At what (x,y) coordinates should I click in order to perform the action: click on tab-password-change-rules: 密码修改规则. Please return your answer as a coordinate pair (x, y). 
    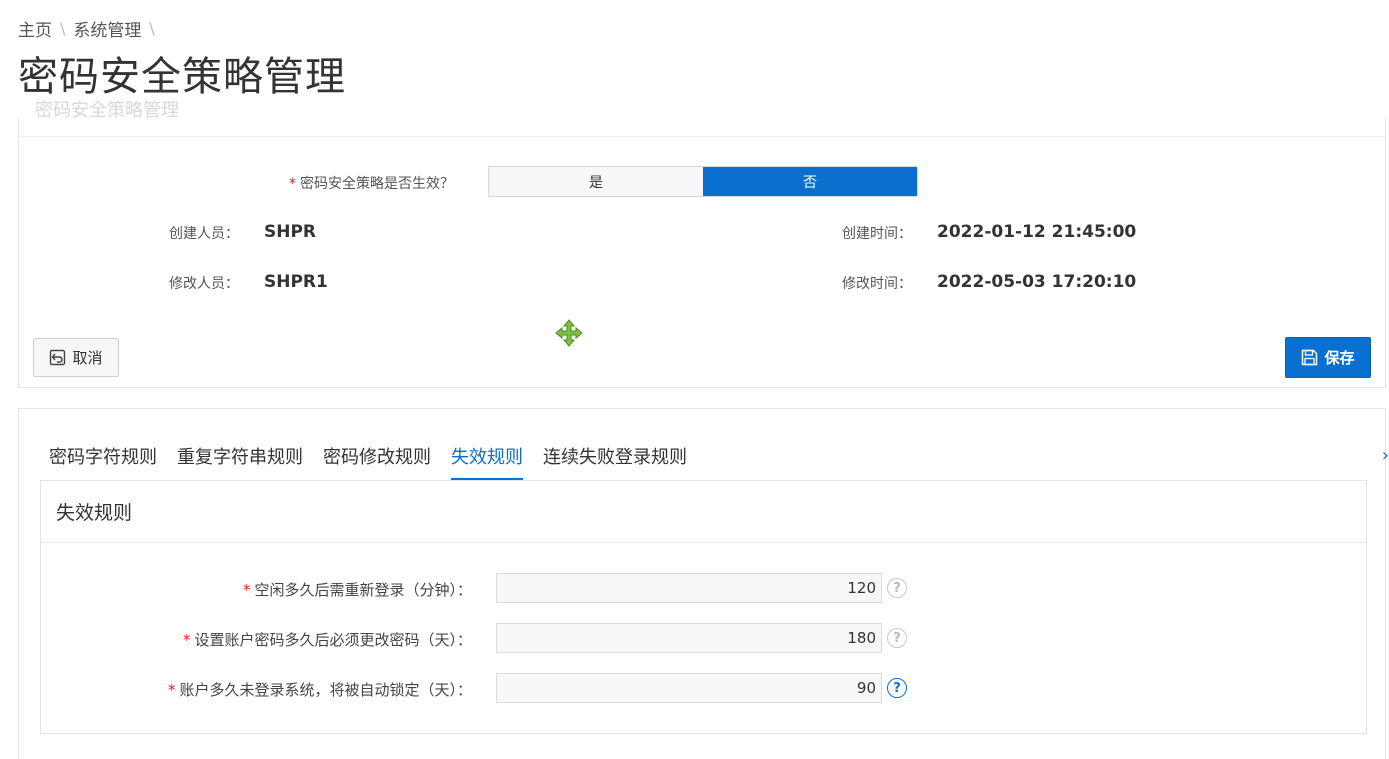
    Looking at the image, I should click on (377, 461).